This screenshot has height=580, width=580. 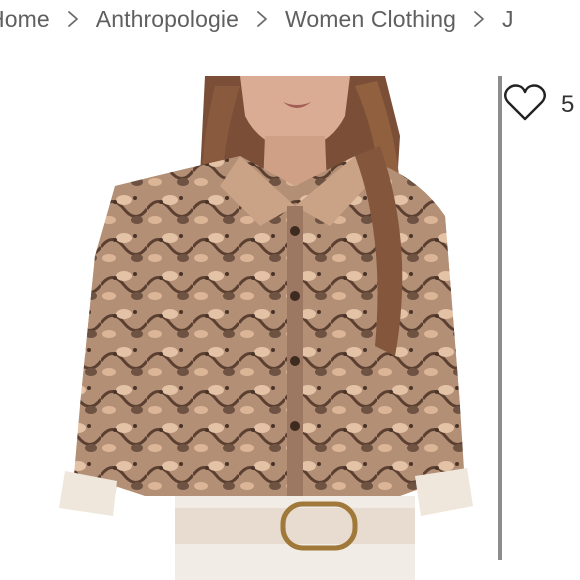 I want to click on heart-outline-icon, so click(x=525, y=105).